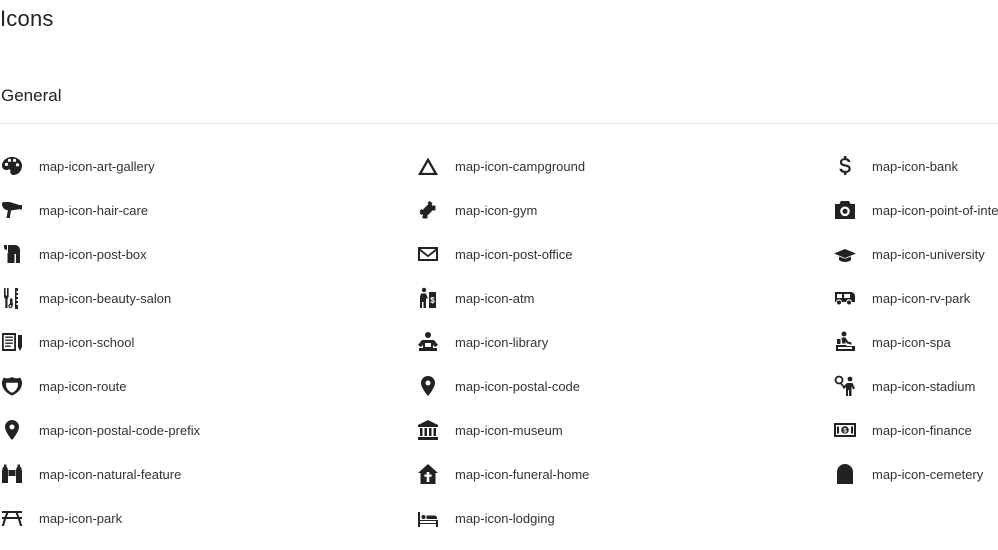  Describe the element at coordinates (626, 474) in the screenshot. I see `icon-list-item: map-icon-funeral-home` at that location.